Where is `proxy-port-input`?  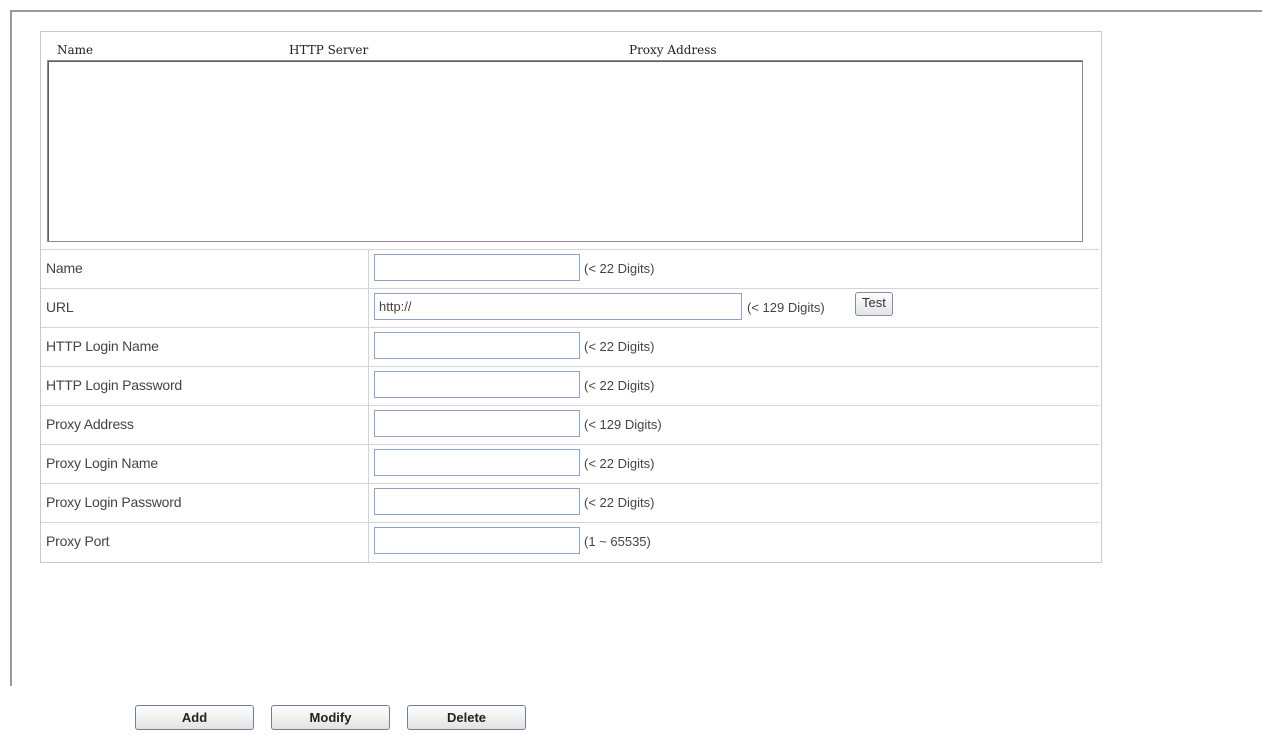 proxy-port-input is located at coordinates (477, 540).